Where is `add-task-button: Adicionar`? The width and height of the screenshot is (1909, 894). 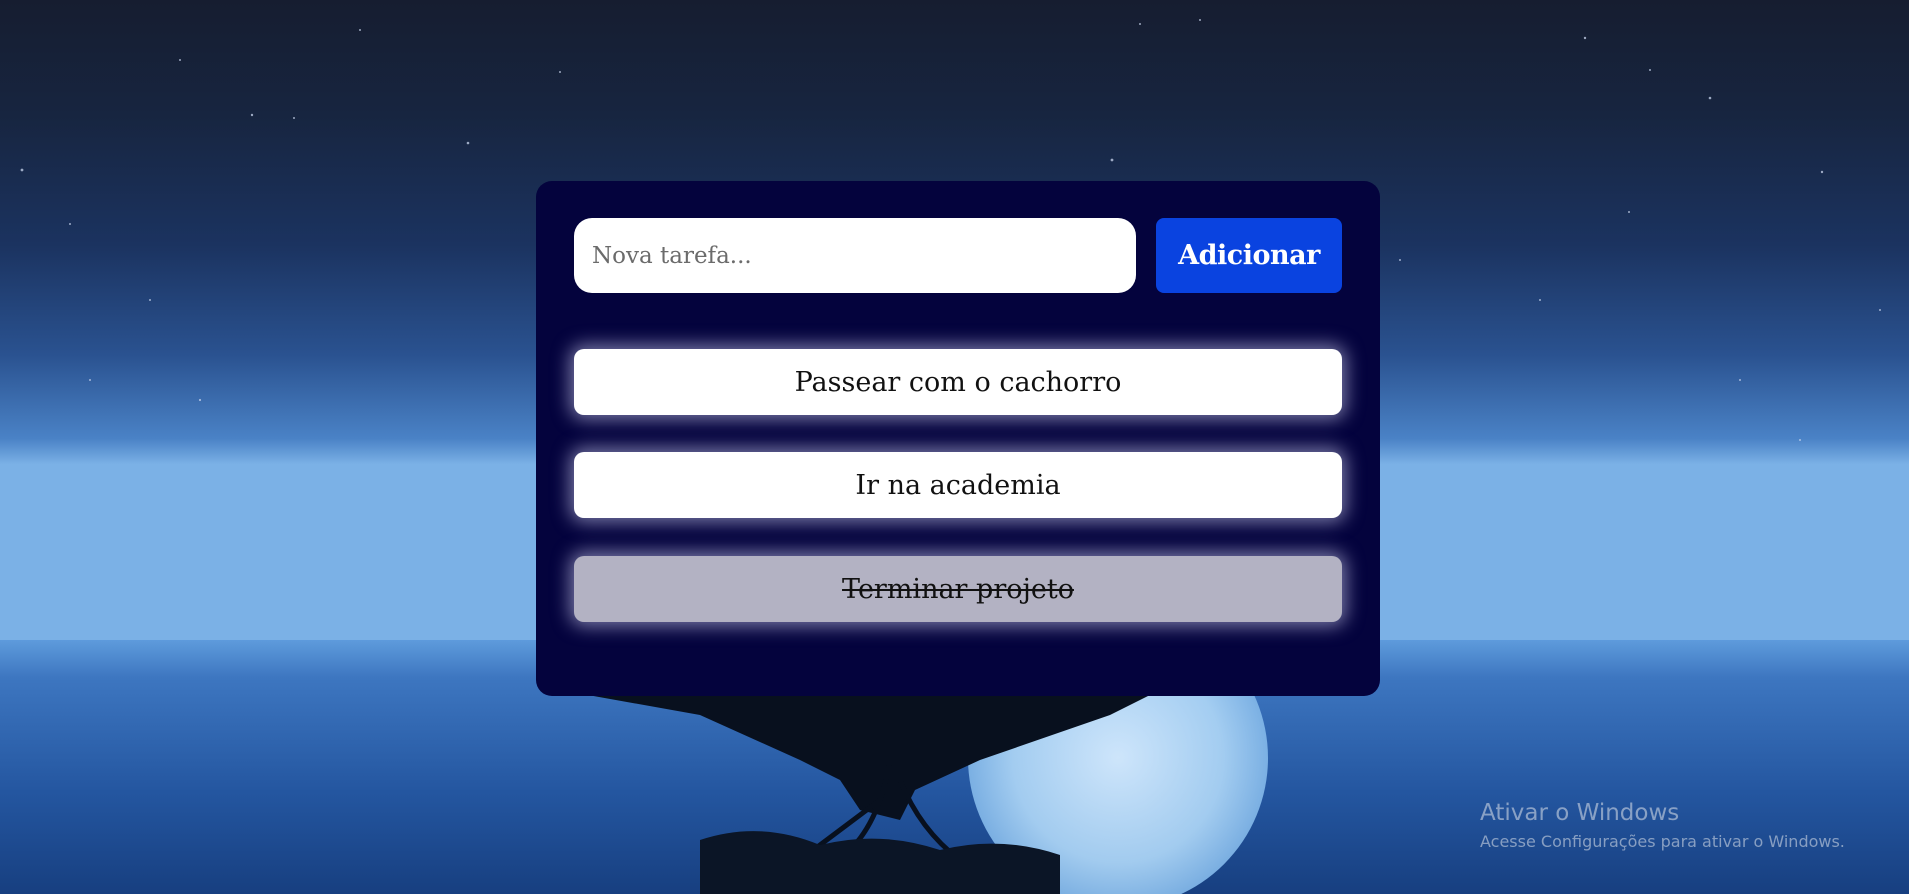 add-task-button: Adicionar is located at coordinates (1249, 255).